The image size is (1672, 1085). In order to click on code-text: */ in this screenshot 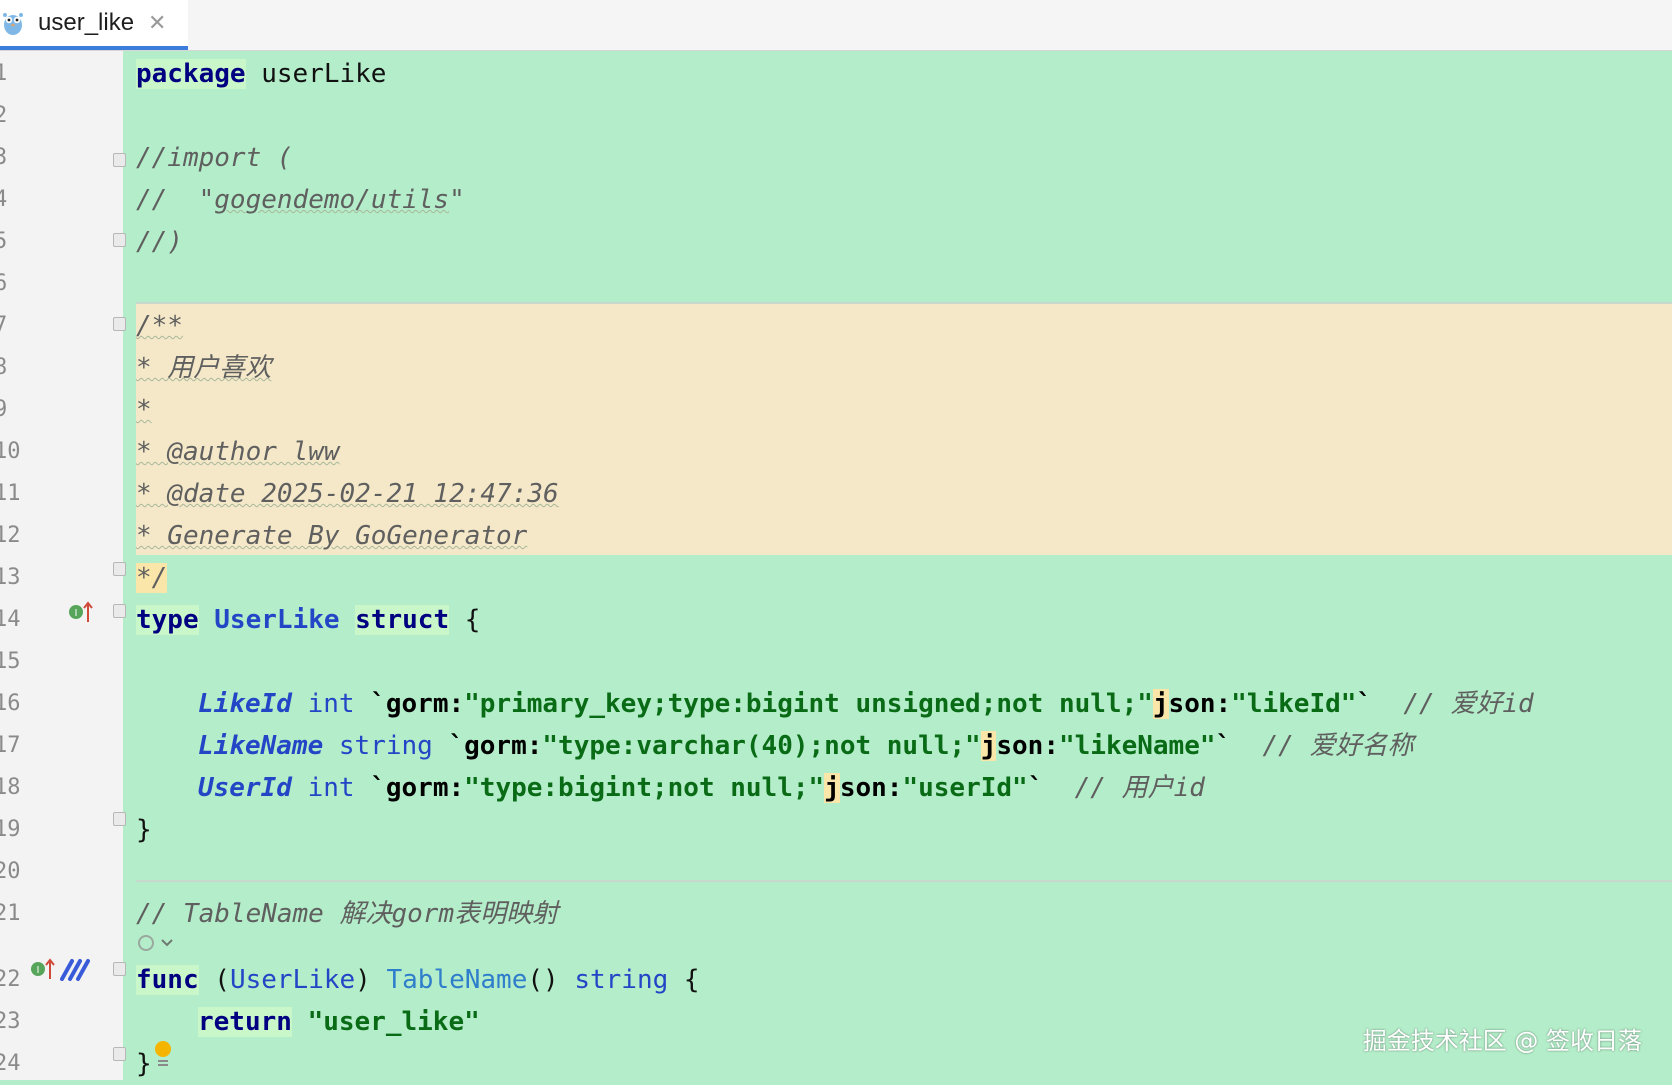, I will do `click(152, 578)`.